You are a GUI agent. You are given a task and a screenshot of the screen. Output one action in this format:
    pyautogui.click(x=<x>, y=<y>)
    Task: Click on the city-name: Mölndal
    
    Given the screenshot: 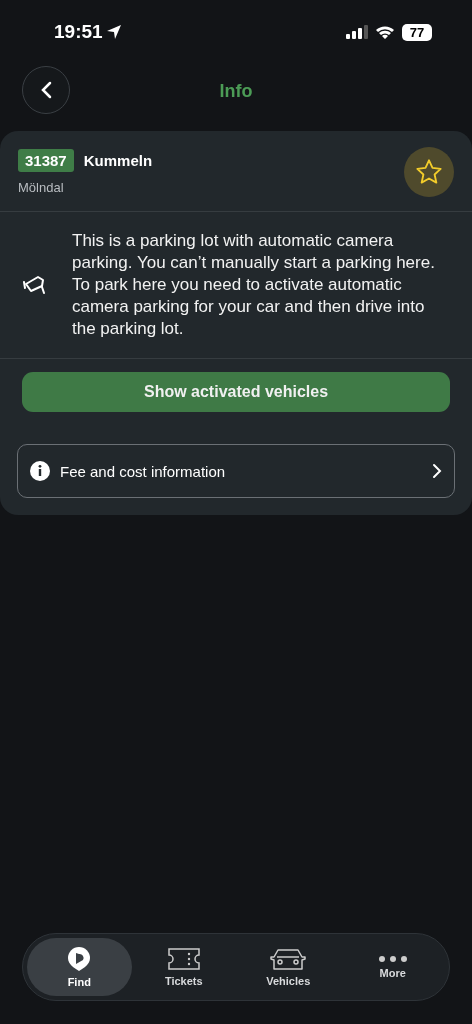 What is the action you would take?
    pyautogui.click(x=41, y=187)
    